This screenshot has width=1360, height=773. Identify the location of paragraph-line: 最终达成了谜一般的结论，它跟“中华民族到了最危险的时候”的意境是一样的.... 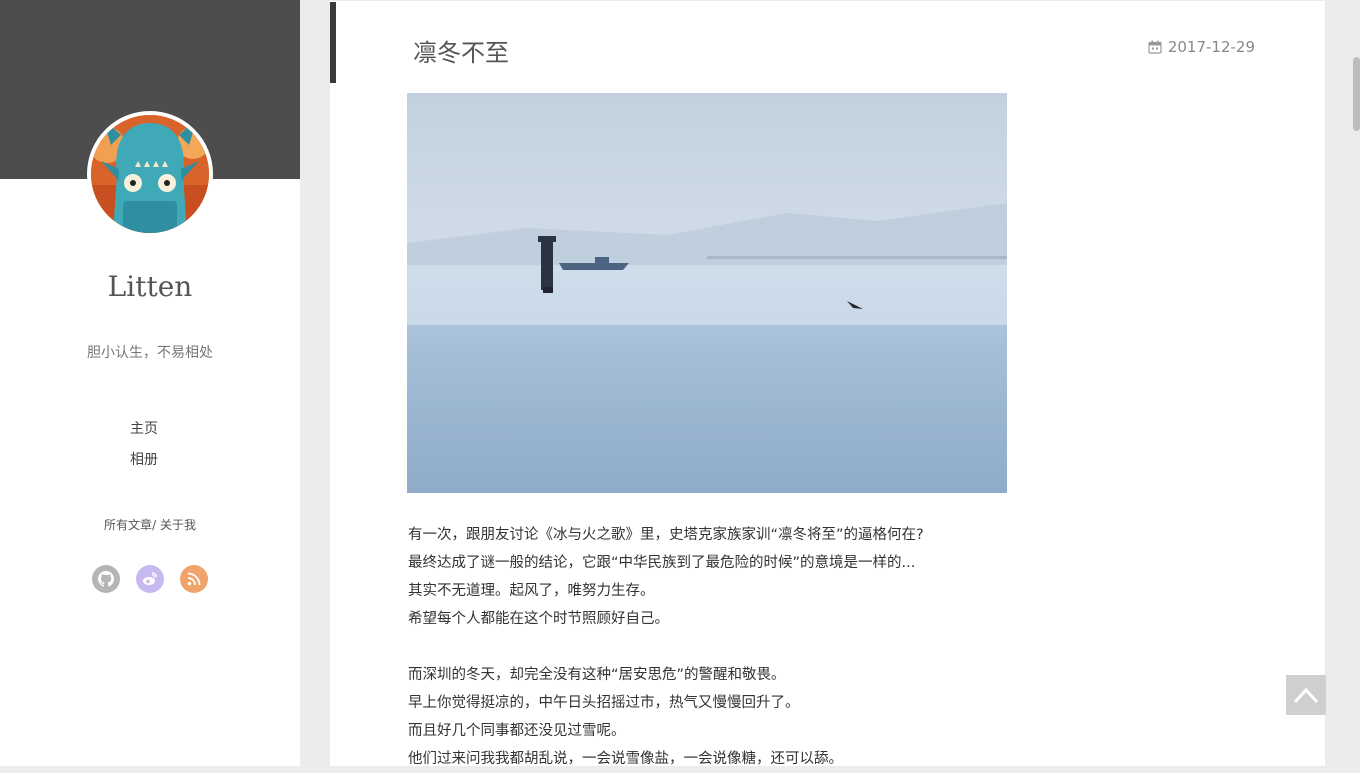
(662, 563).